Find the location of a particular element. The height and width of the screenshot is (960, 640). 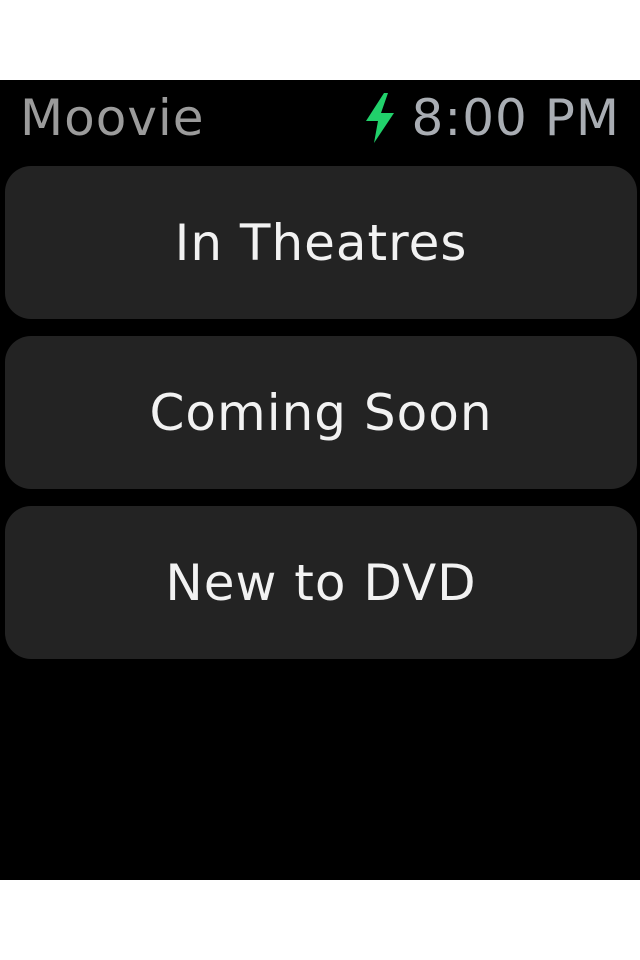

coming-soon-label: Coming Soon is located at coordinates (321, 412).